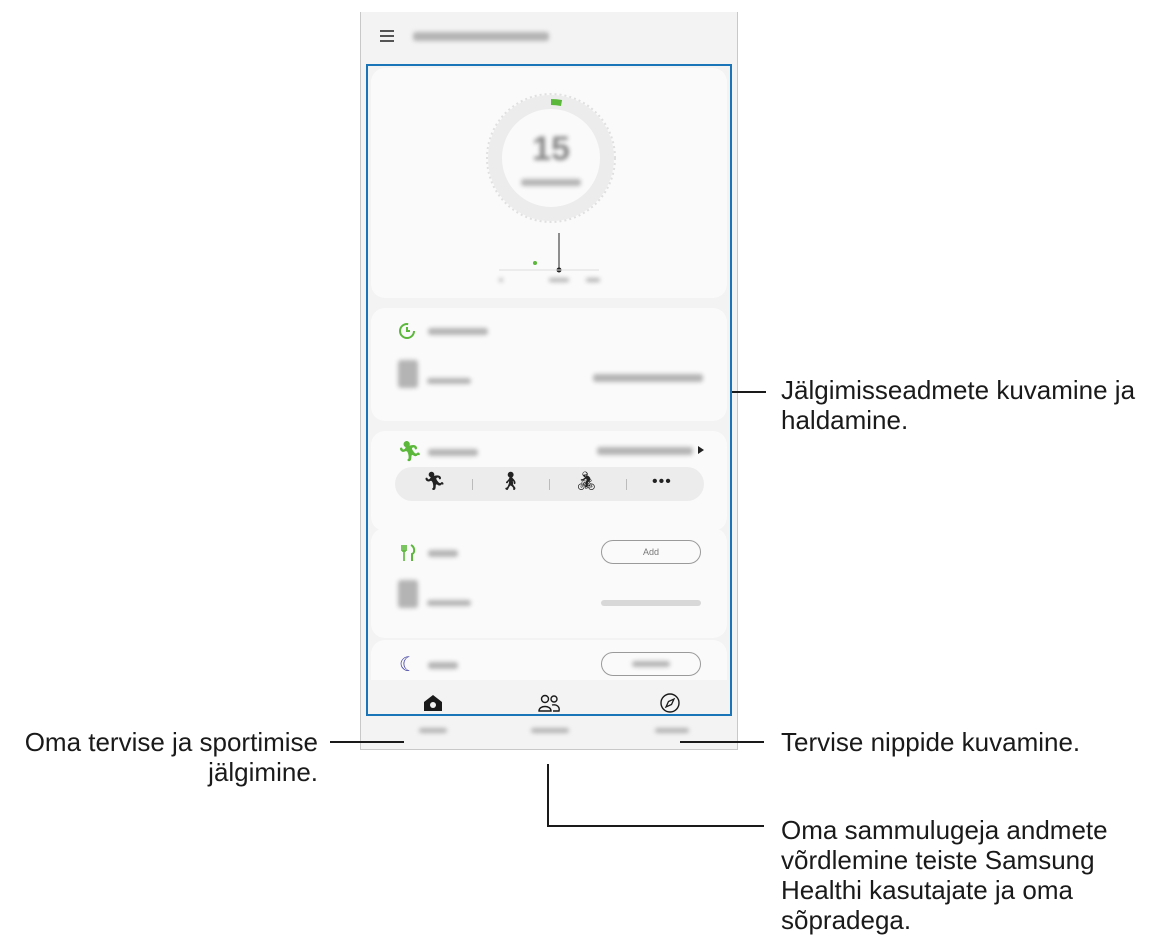  Describe the element at coordinates (548, 795) in the screenshot. I see `leader-line-together-v` at that location.